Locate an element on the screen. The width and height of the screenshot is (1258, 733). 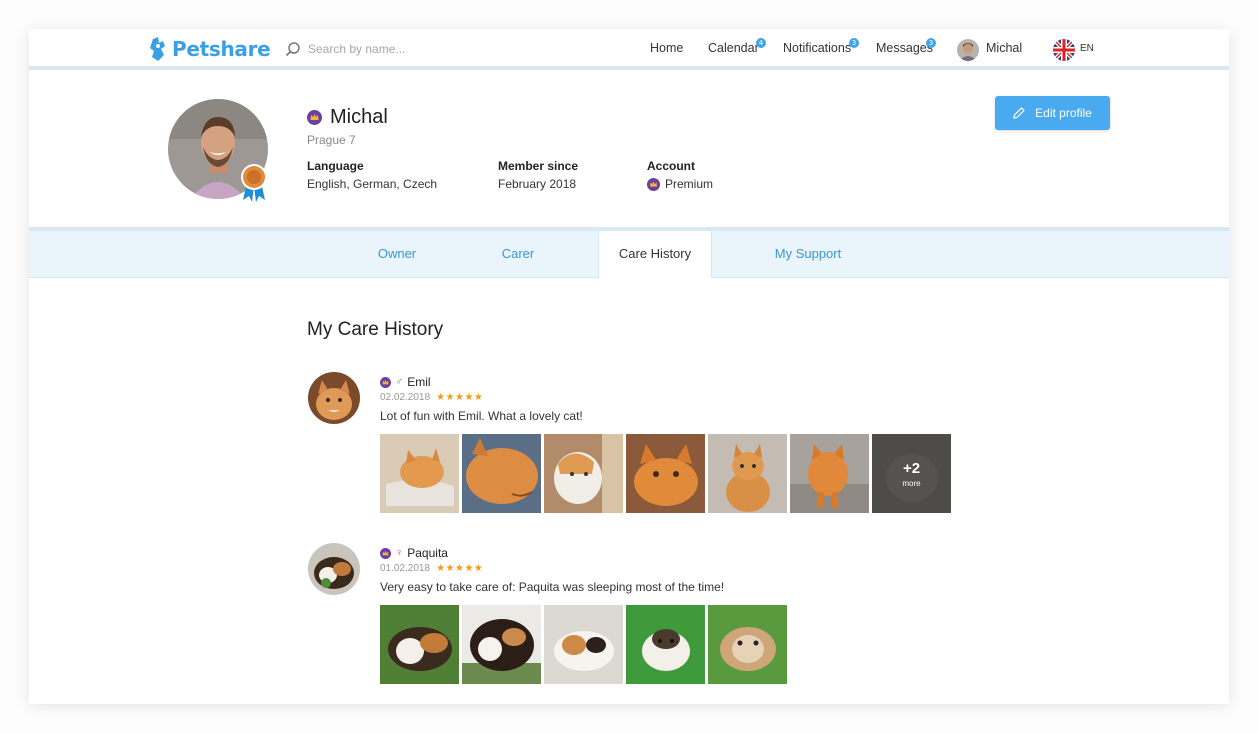
messages-badge: 3 is located at coordinates (931, 43).